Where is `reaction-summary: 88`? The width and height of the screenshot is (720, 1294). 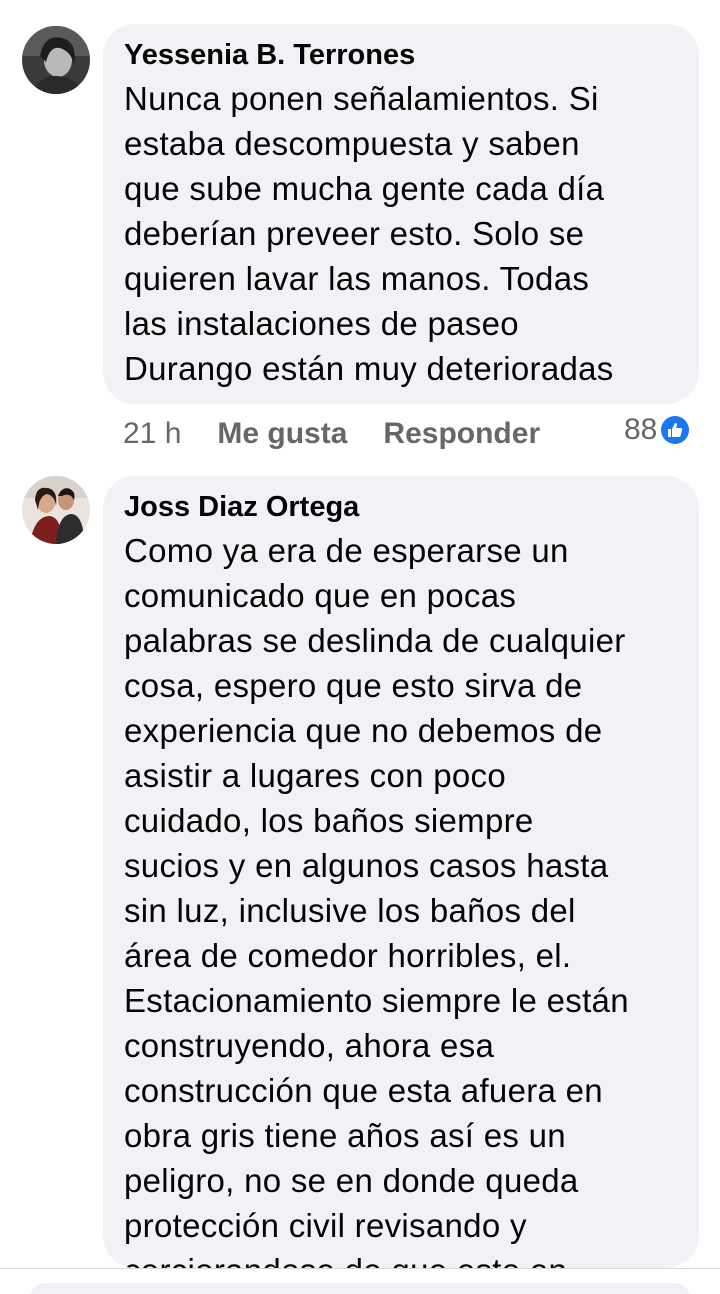 reaction-summary: 88 is located at coordinates (657, 430).